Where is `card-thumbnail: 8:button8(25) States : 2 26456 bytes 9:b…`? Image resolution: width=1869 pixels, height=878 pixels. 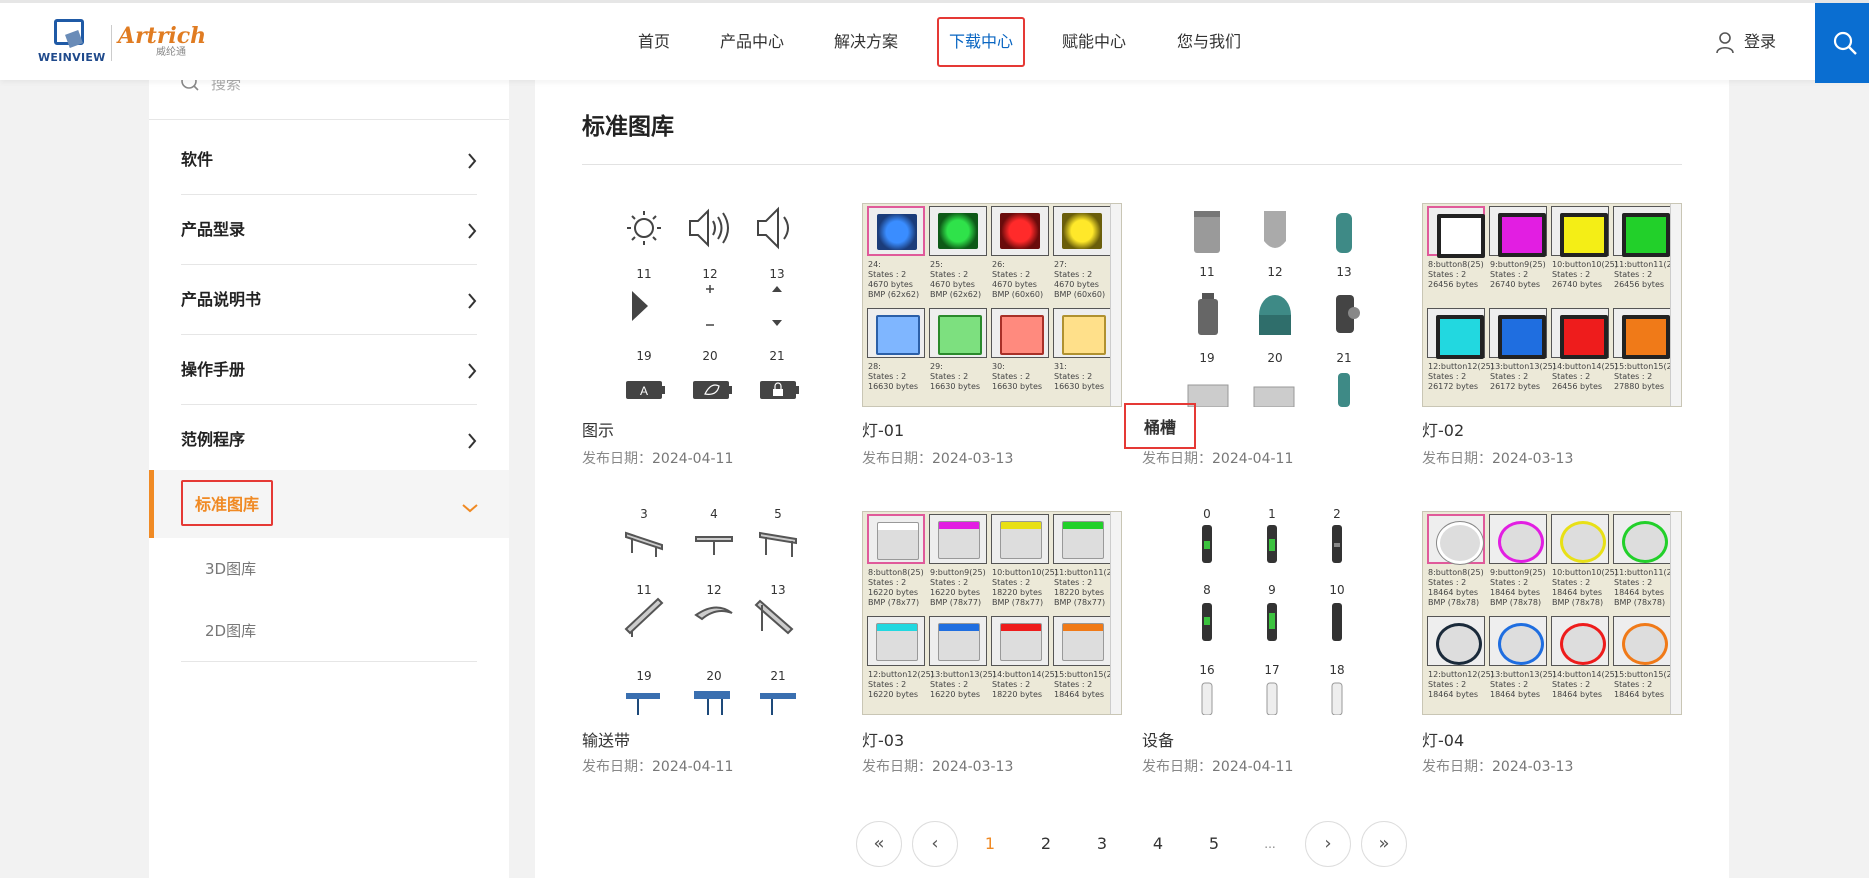 card-thumbnail: 8:button8(25) States : 2 26456 bytes 9:b… is located at coordinates (1552, 305).